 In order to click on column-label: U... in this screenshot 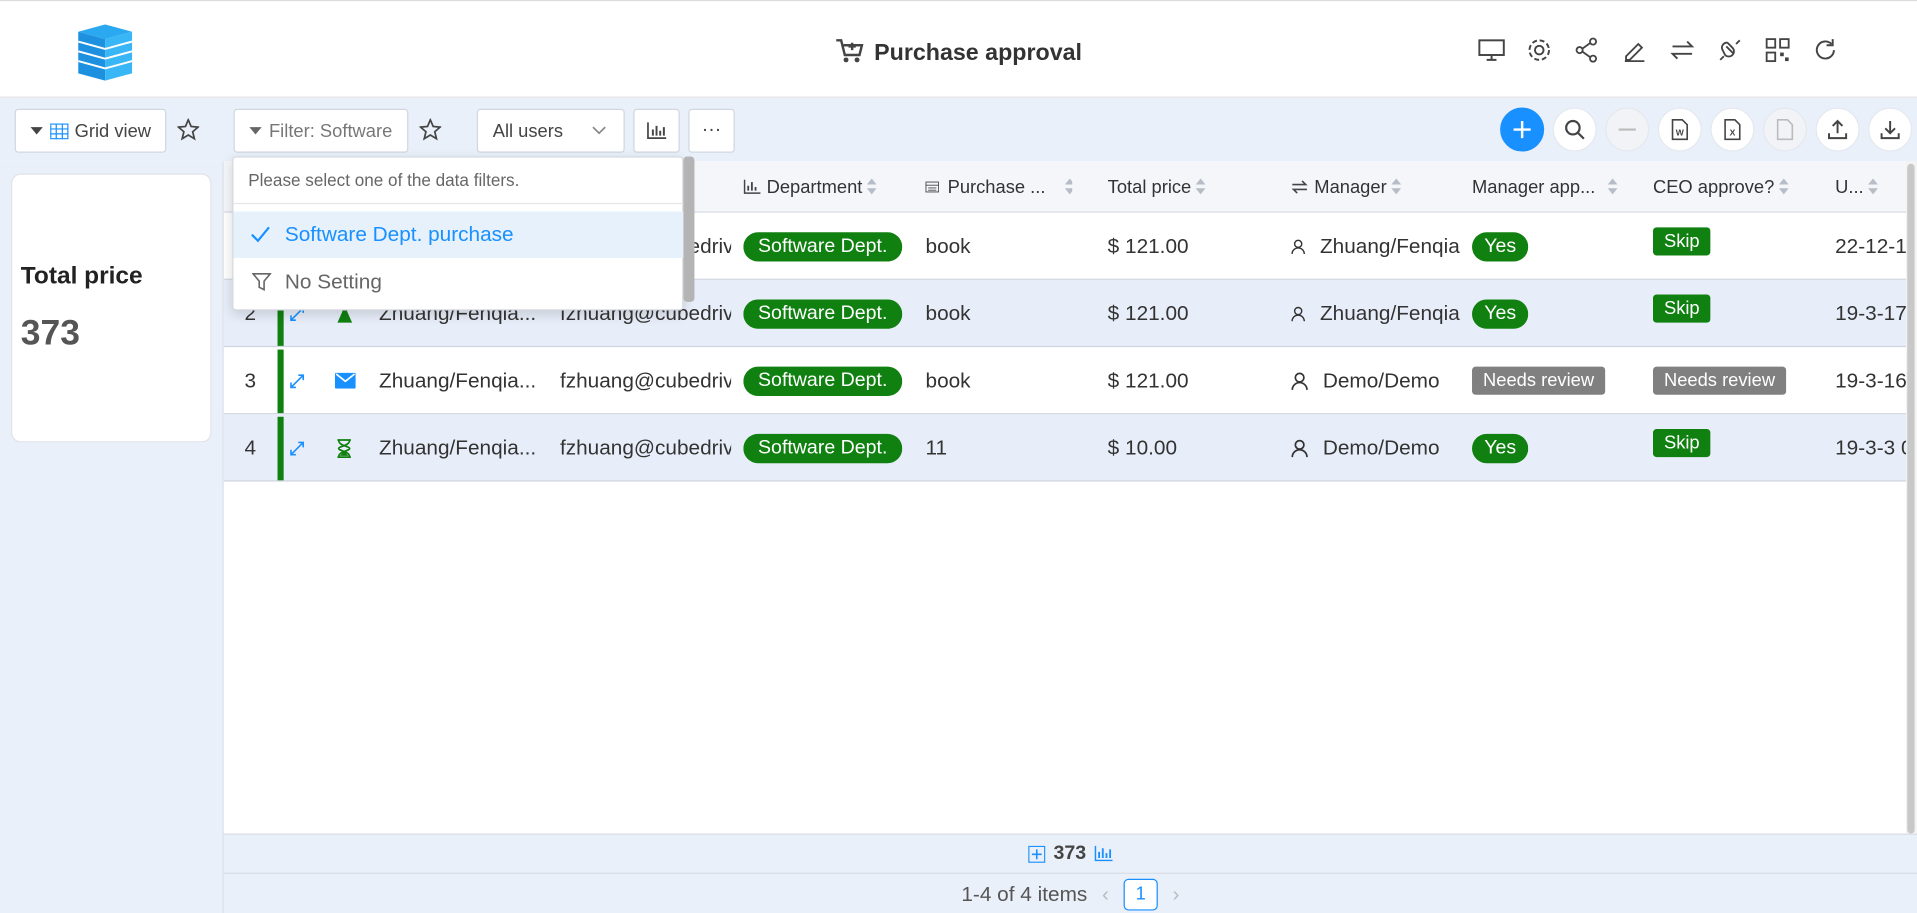, I will do `click(1849, 187)`.